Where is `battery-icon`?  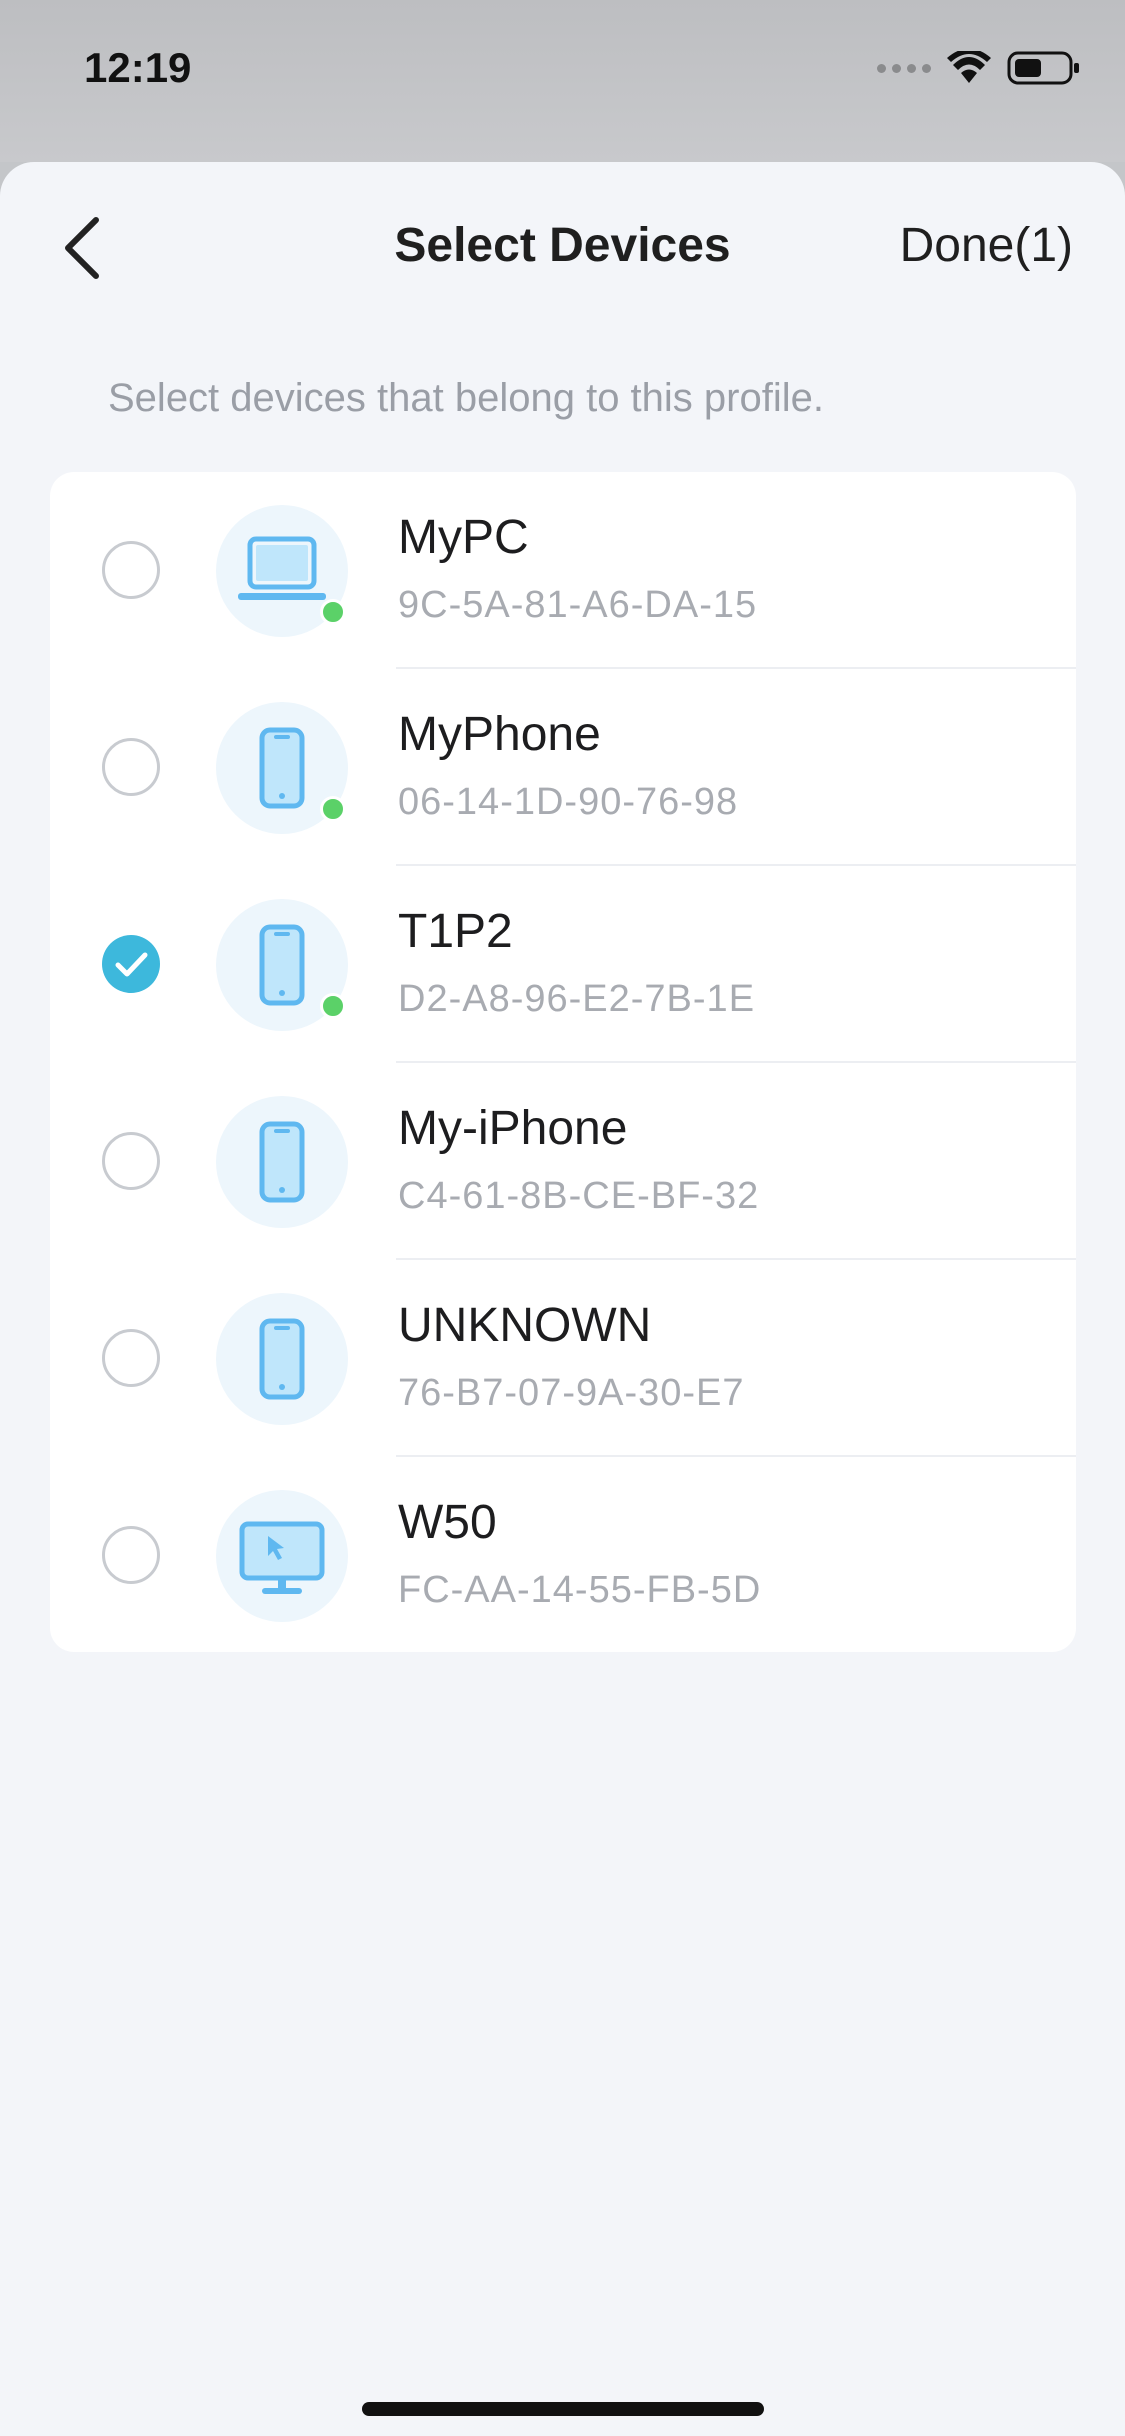
battery-icon is located at coordinates (1043, 68).